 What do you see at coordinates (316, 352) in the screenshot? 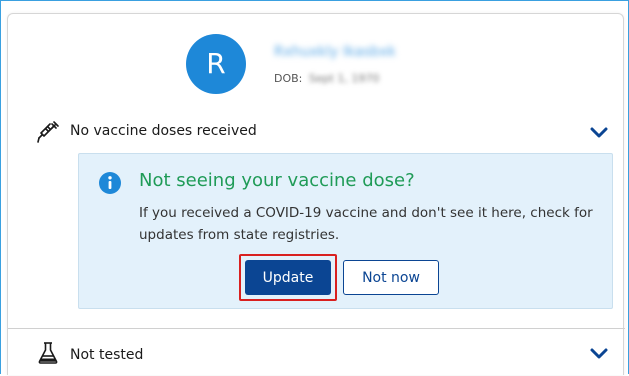
I see `test-section-header: Not tested` at bounding box center [316, 352].